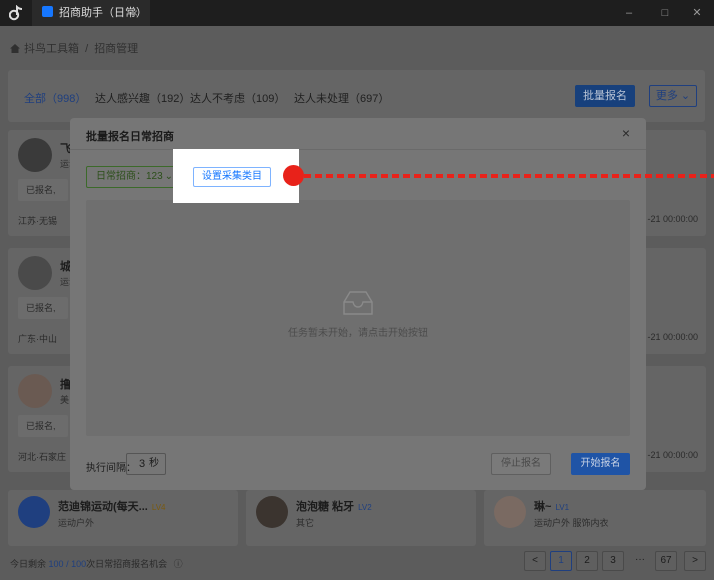  I want to click on campaign-select: 日常招商：123 ⌄, so click(134, 177).